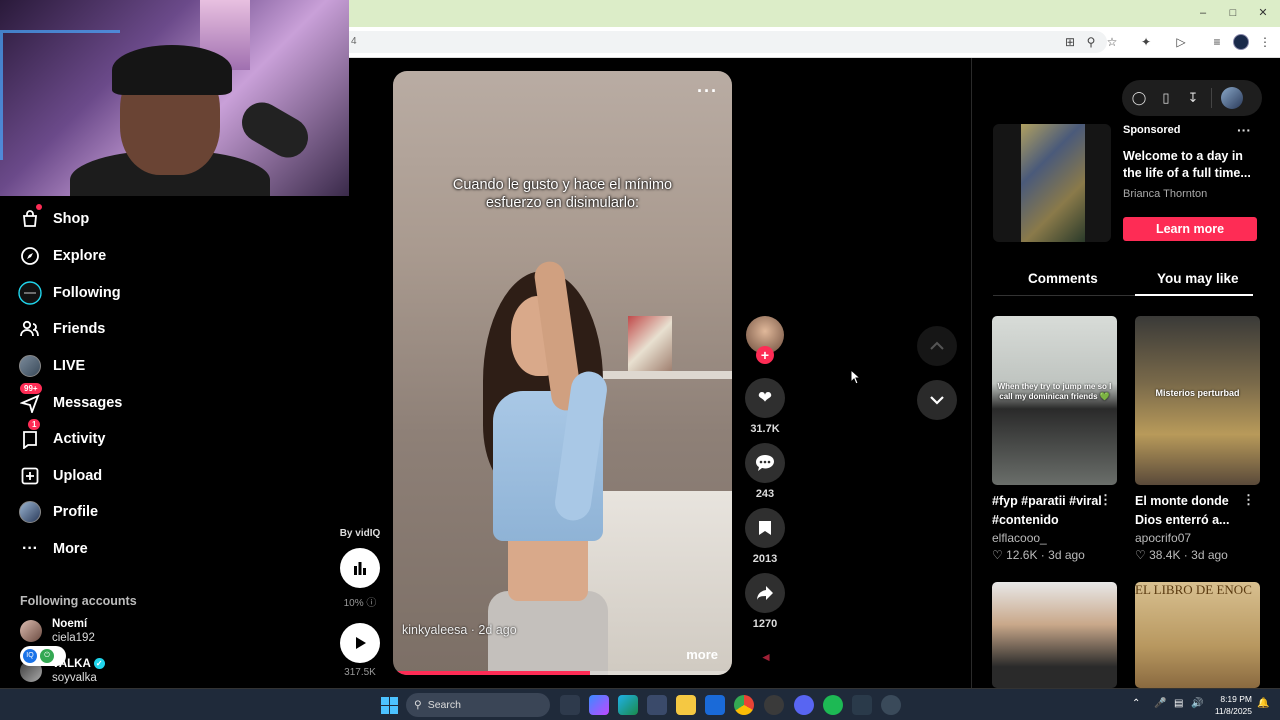  I want to click on copilot-icon, so click(599, 705).